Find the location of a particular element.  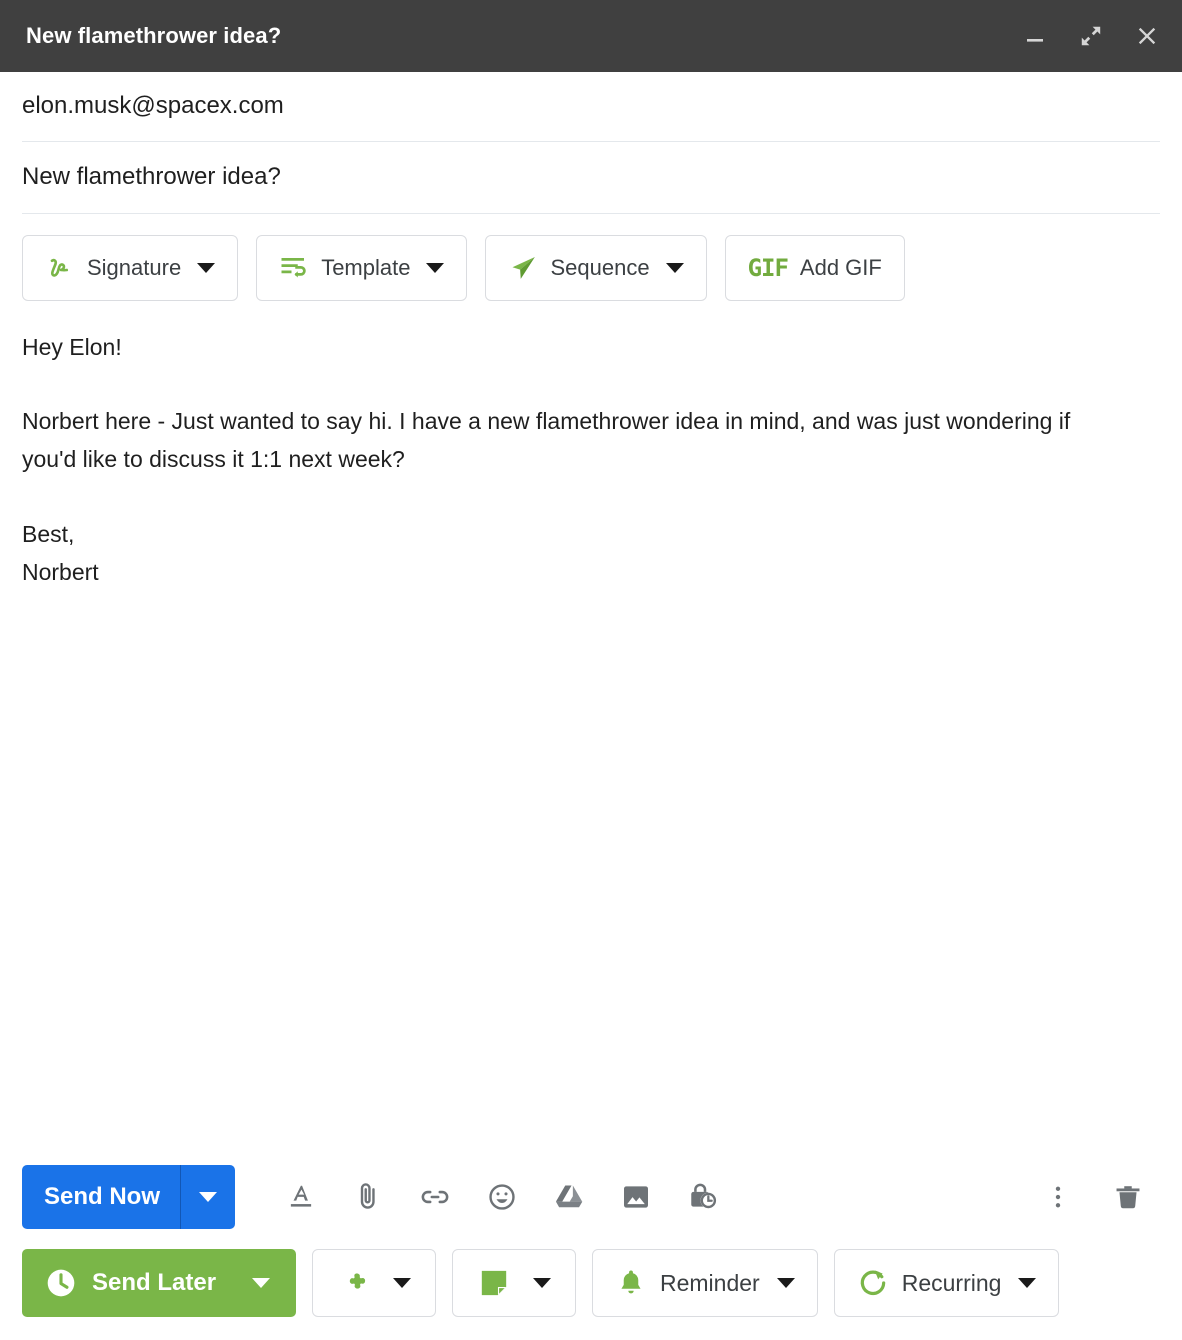

sticky-note-icon is located at coordinates (494, 1283).